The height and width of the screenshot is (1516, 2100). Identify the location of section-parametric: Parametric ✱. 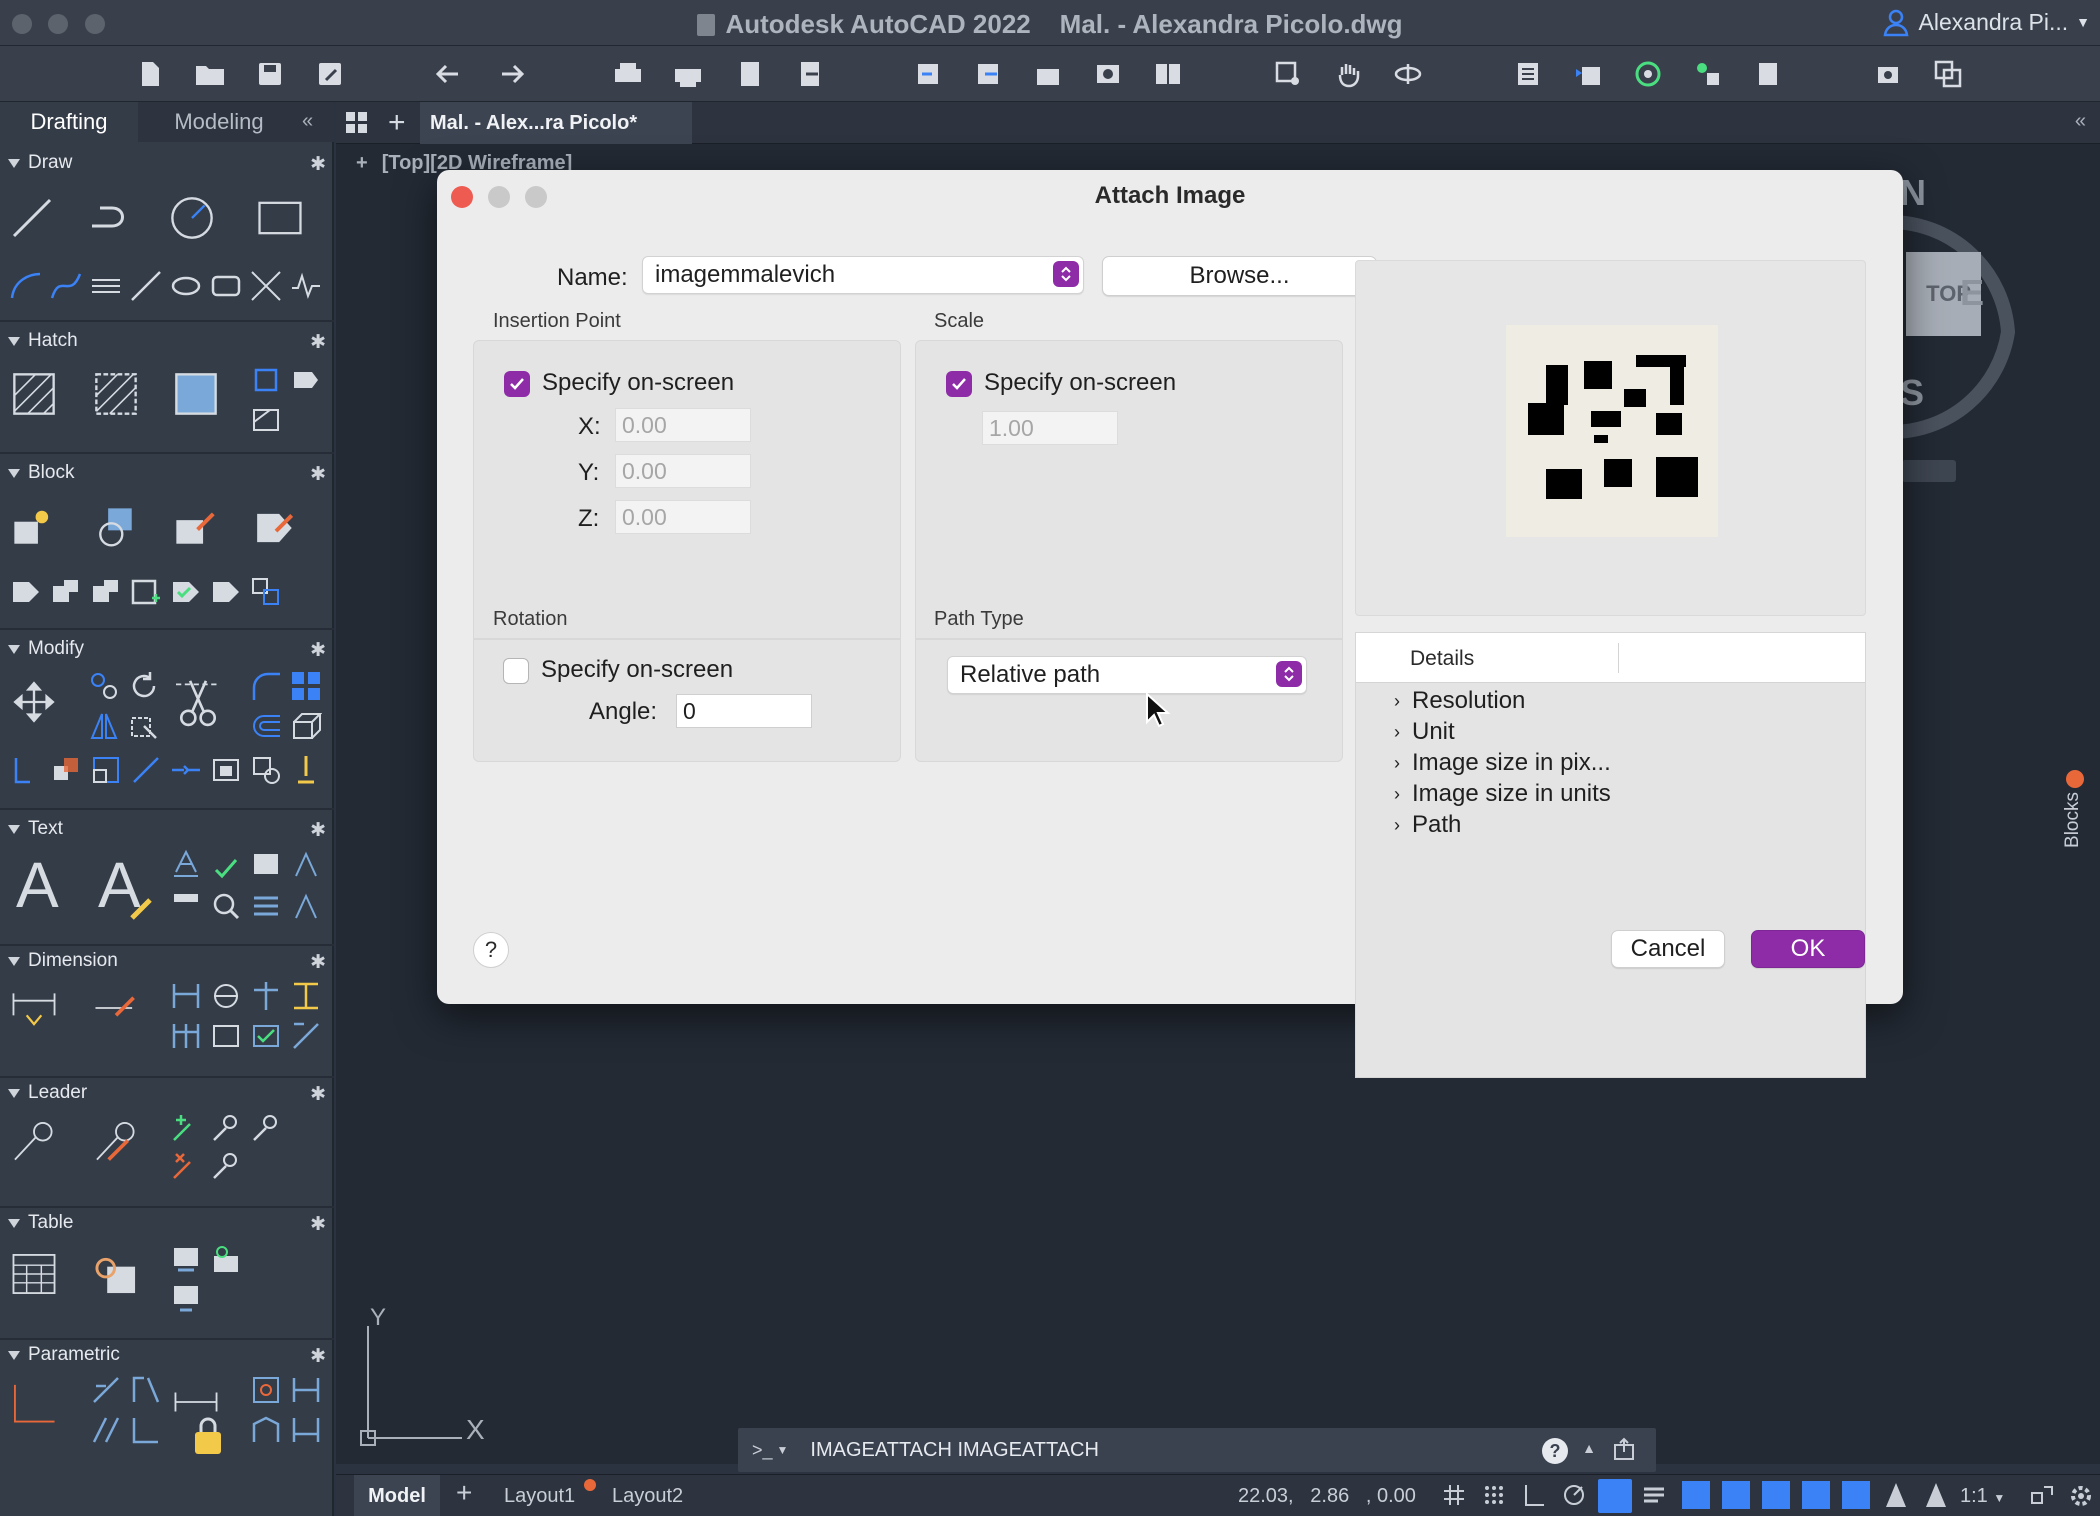
(167, 1355).